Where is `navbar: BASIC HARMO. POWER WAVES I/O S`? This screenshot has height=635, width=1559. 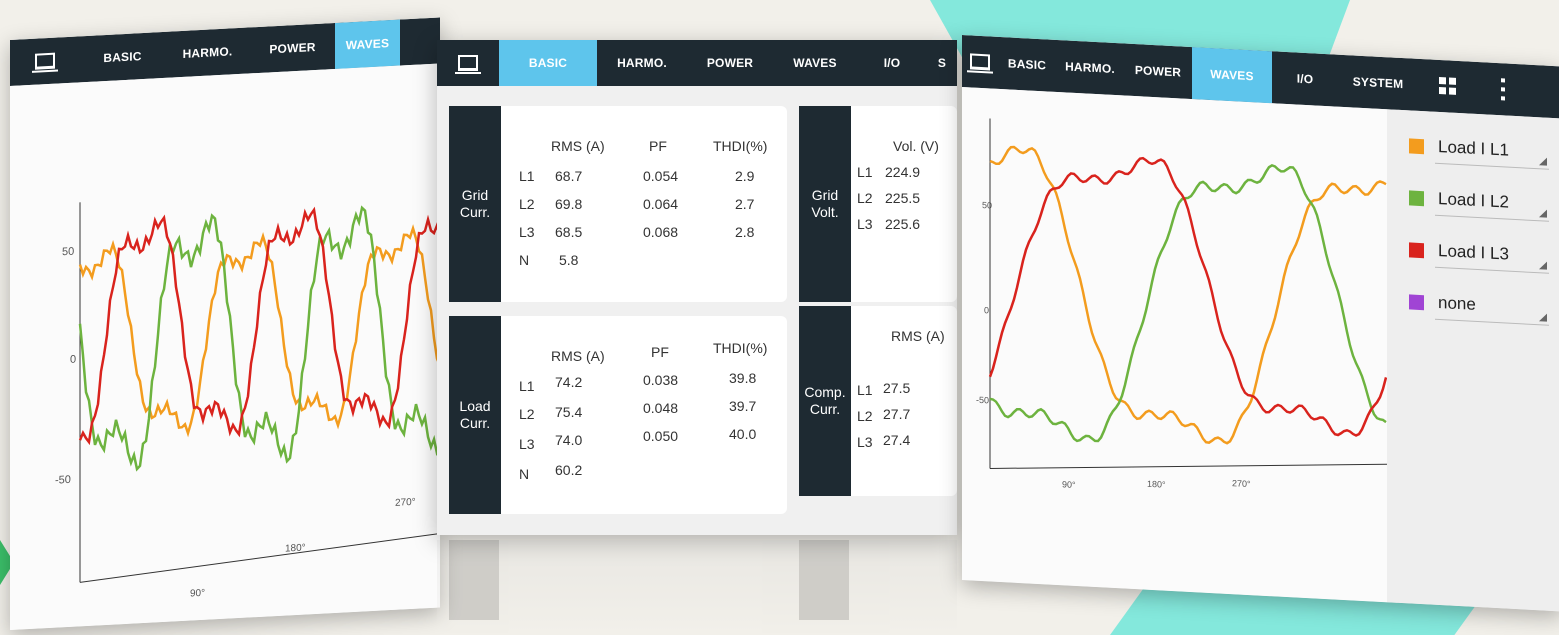
navbar: BASIC HARMO. POWER WAVES I/O S is located at coordinates (697, 63).